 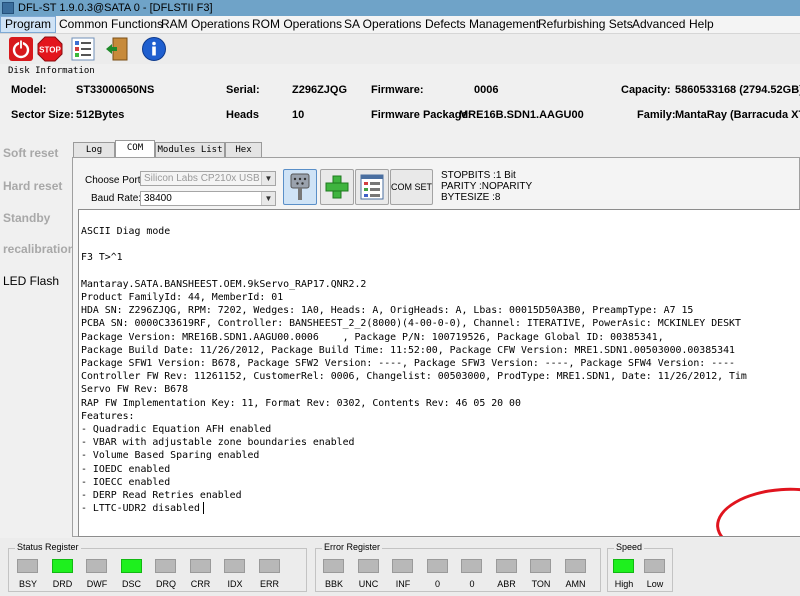 I want to click on speed-led-label: High, so click(x=624, y=584).